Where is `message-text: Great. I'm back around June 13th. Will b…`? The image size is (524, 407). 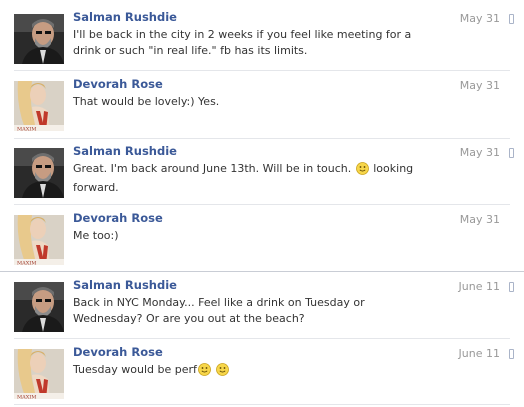
message-text: Great. I'm back around June 13th. Will b… is located at coordinates (254, 178).